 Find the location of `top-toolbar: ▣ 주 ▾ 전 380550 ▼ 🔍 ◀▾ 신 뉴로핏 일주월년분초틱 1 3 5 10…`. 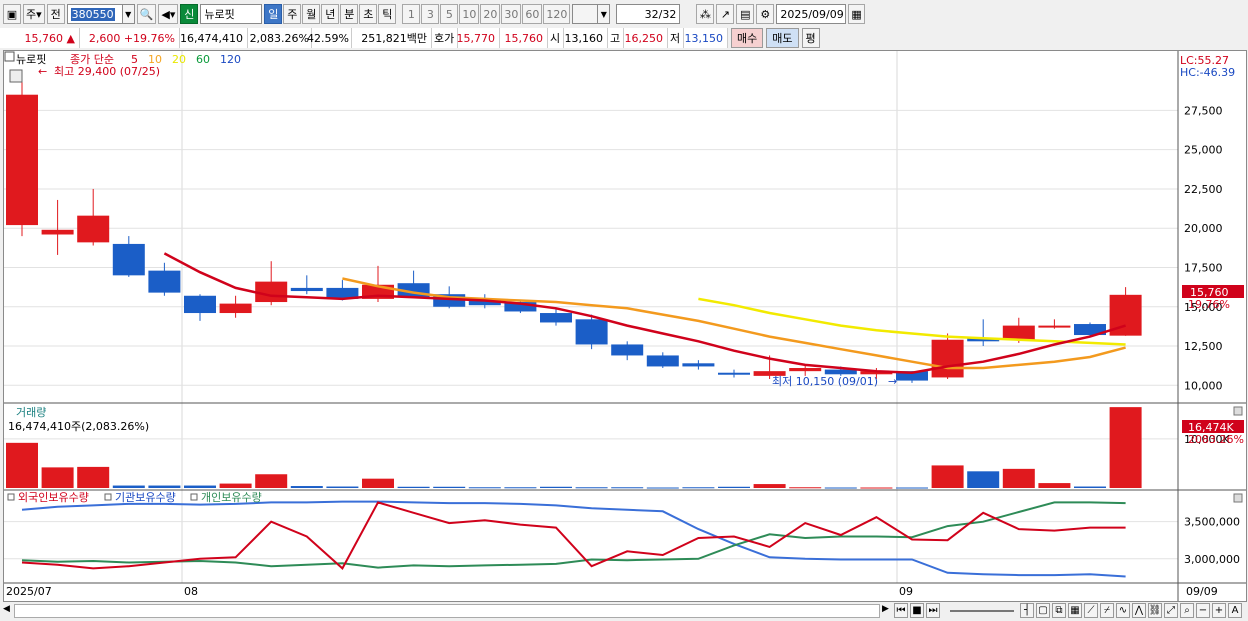

top-toolbar: ▣ 주 ▾ 전 380550 ▼ 🔍 ◀▾ 신 뉴로핏 일주월년분초틱 1 3 5 10… is located at coordinates (624, 14).